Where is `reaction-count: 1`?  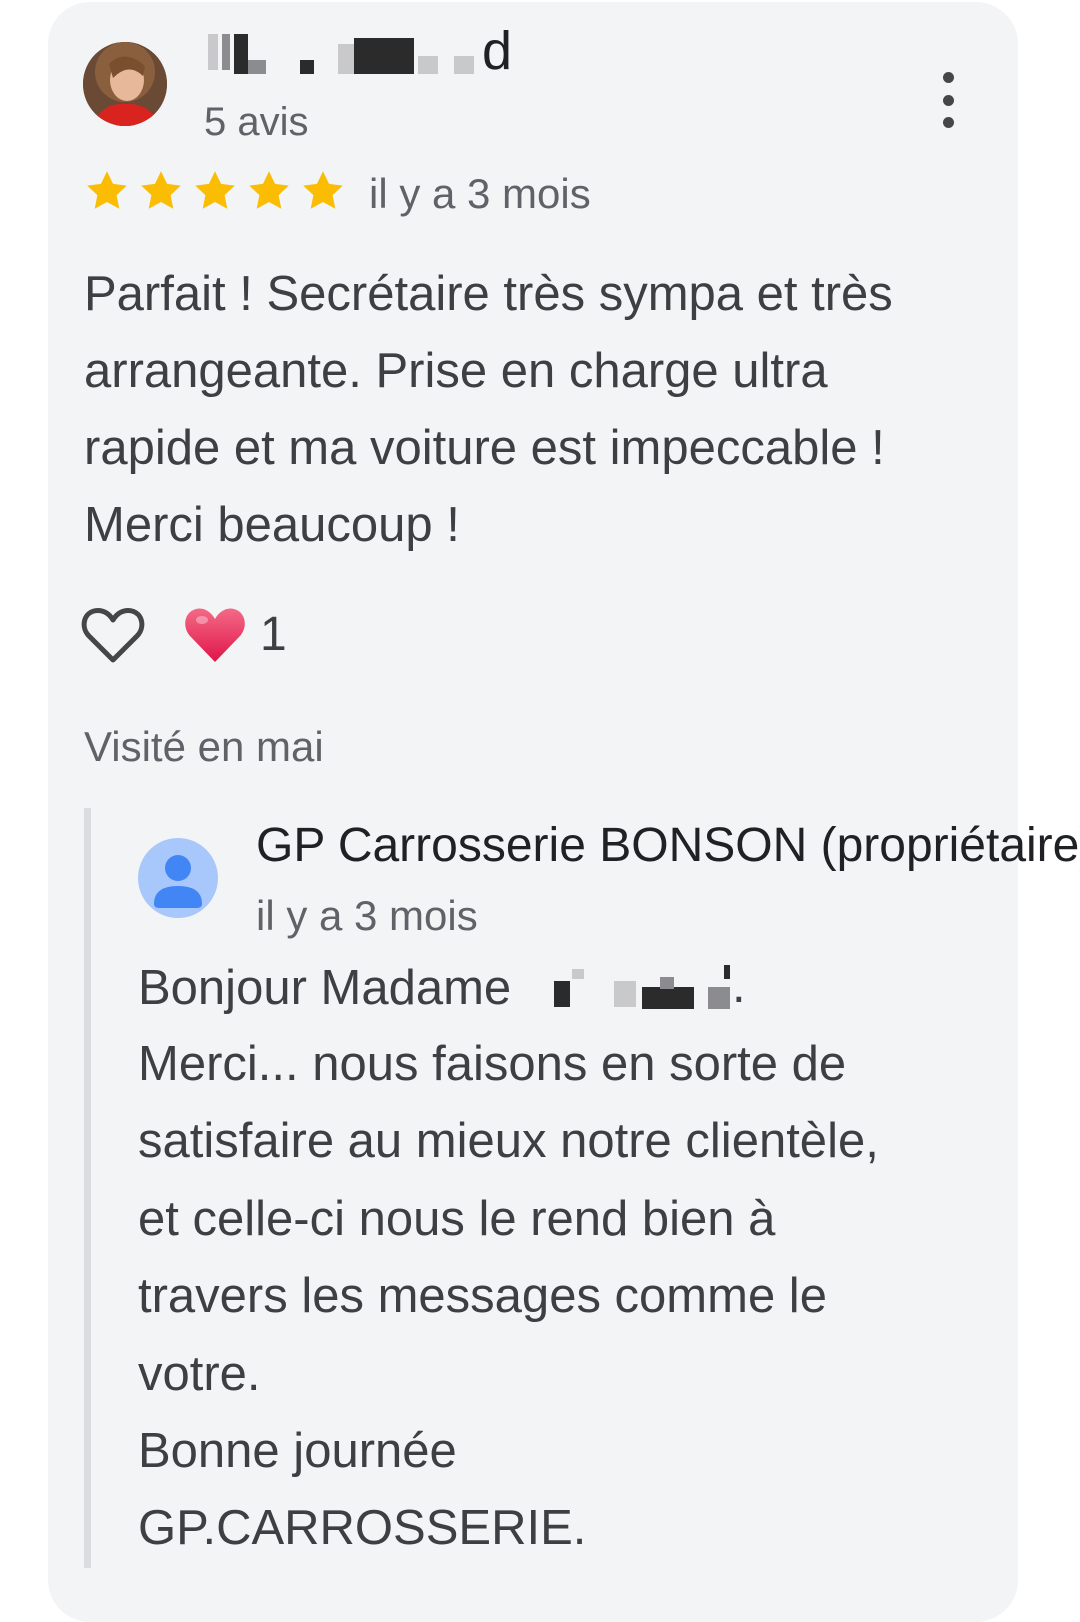 reaction-count: 1 is located at coordinates (273, 634).